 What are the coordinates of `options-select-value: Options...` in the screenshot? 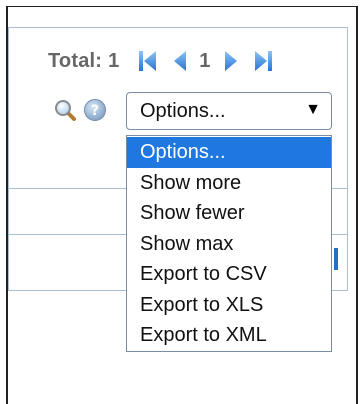 It's located at (183, 110).